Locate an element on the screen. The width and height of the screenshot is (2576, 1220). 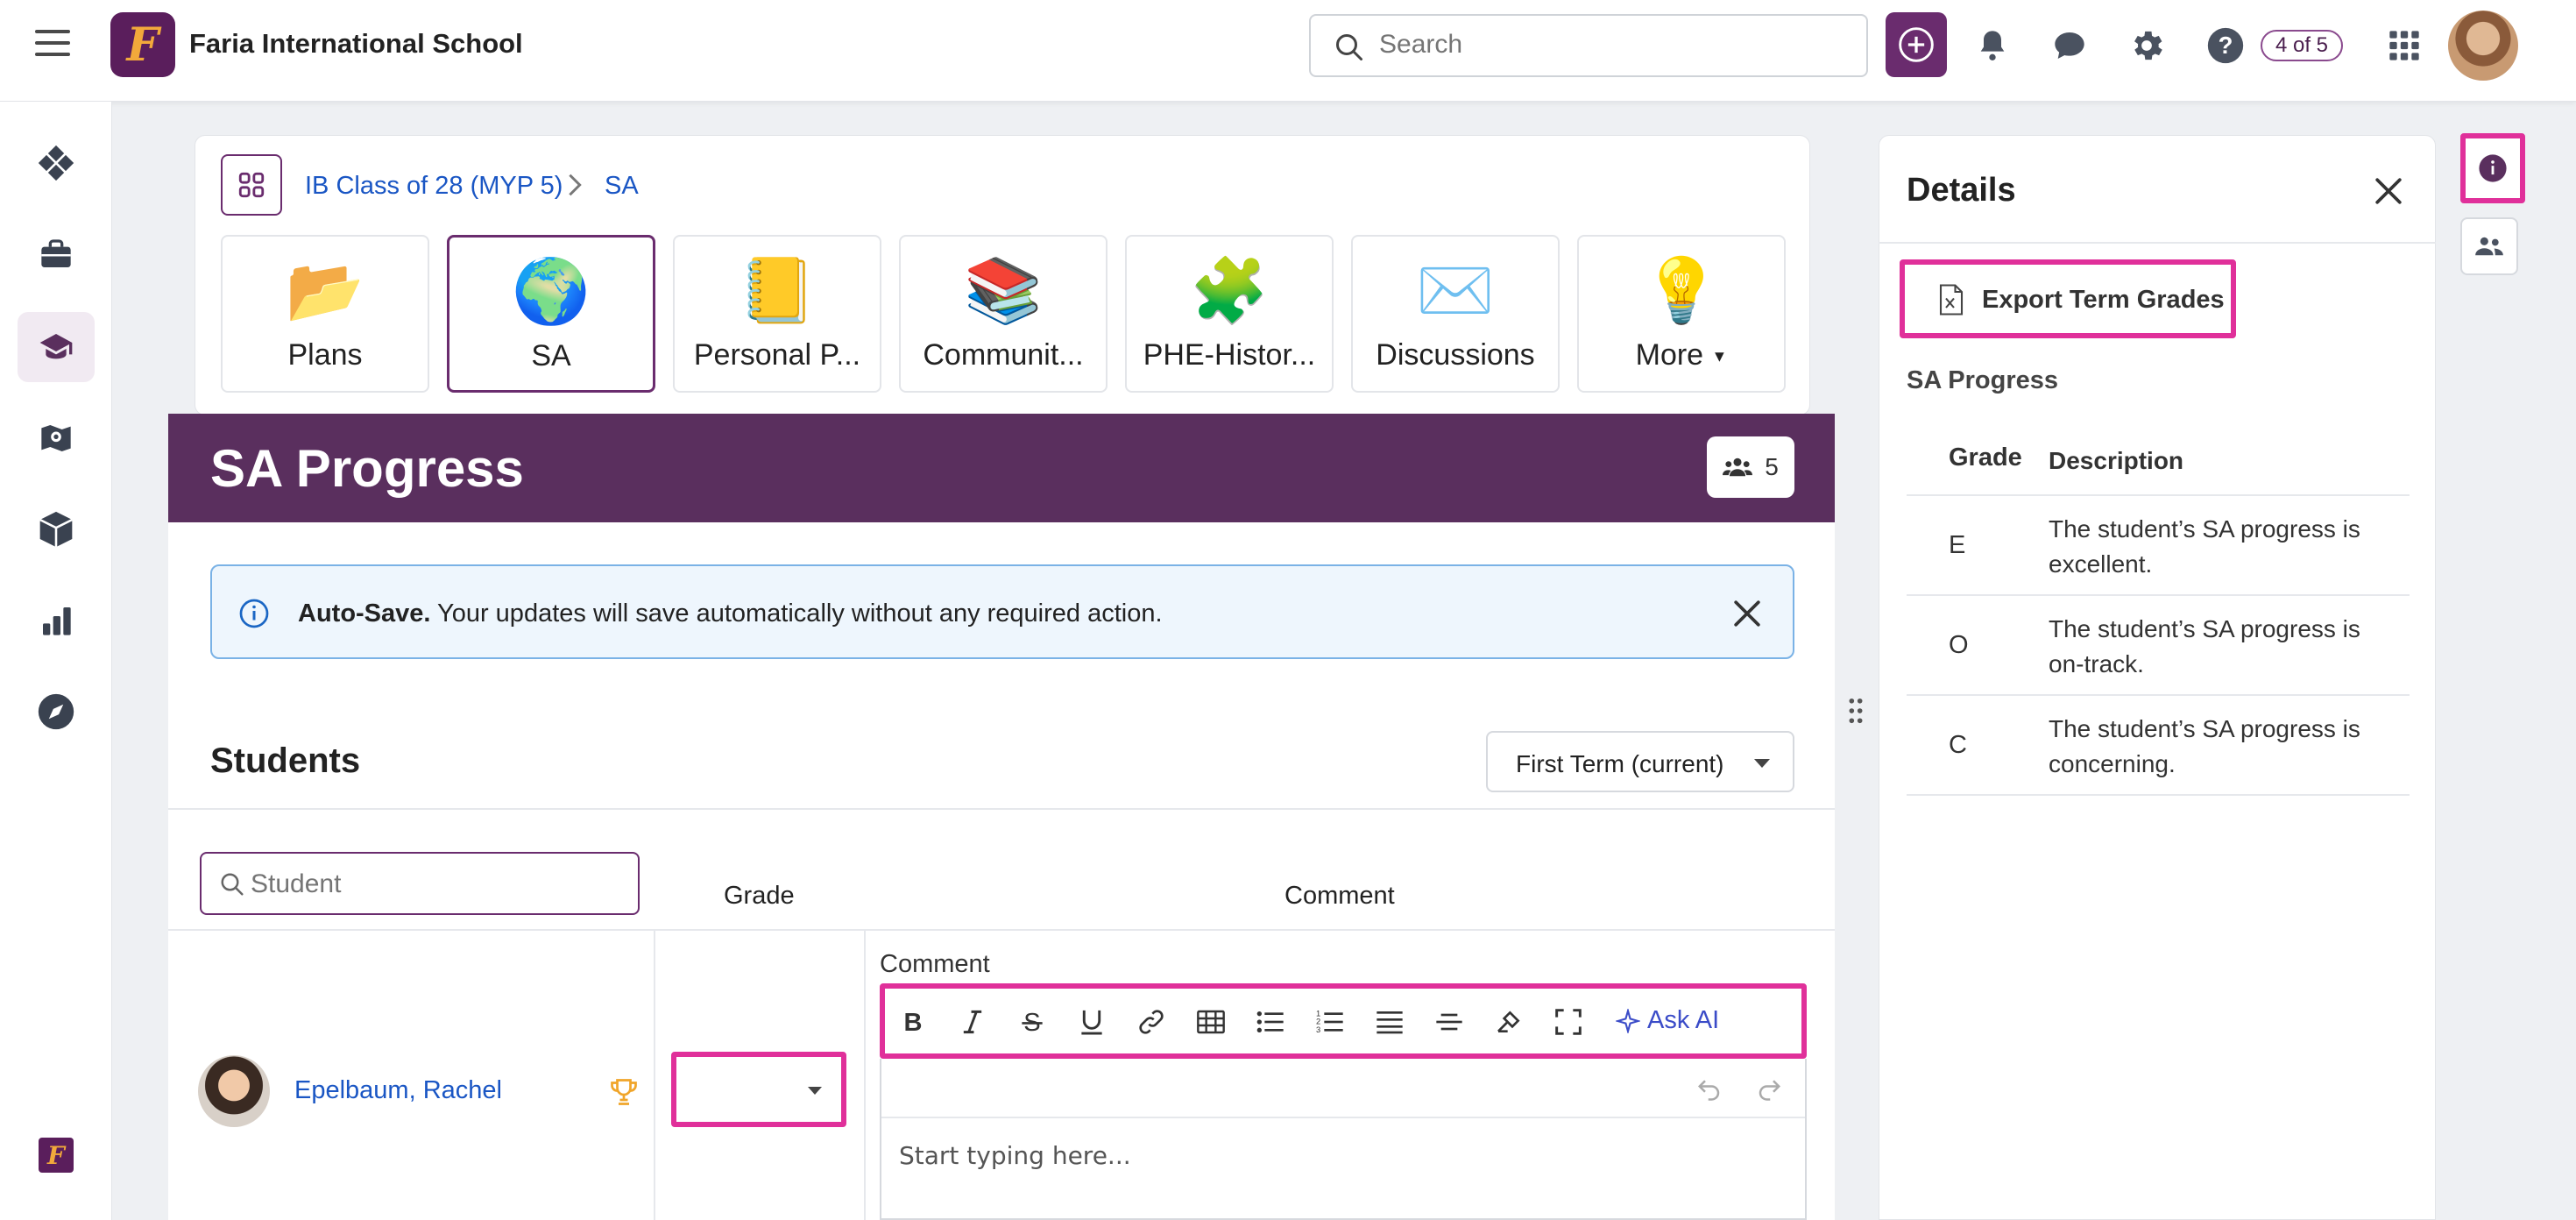
sidebar-chart-icon is located at coordinates (56, 620).